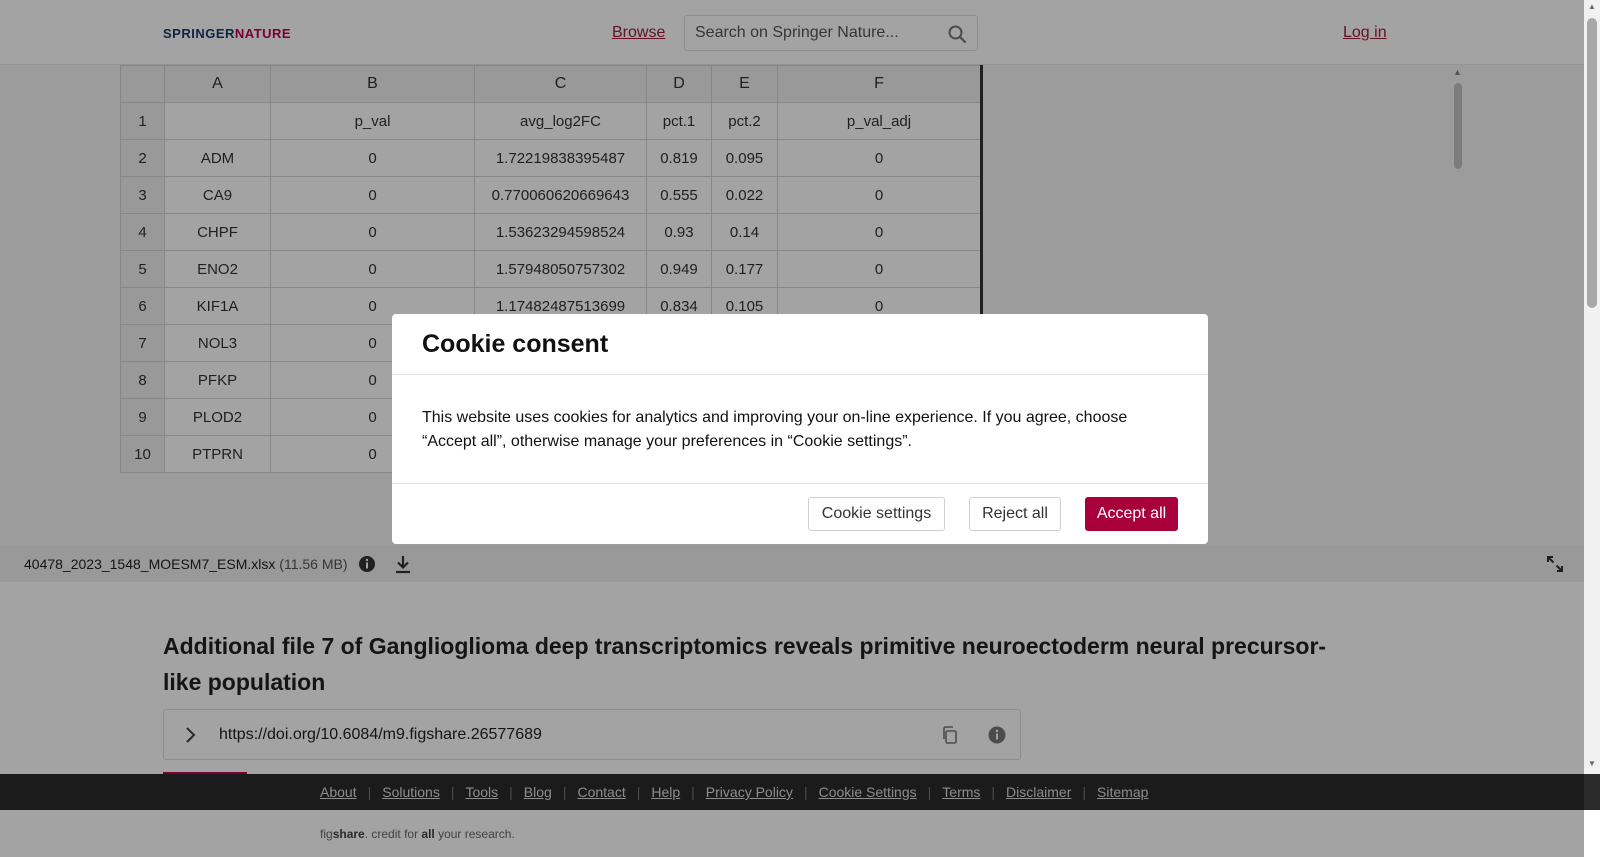 Image resolution: width=1600 pixels, height=857 pixels. Describe the element at coordinates (515, 344) in the screenshot. I see `modal-title: Cookie consent` at that location.